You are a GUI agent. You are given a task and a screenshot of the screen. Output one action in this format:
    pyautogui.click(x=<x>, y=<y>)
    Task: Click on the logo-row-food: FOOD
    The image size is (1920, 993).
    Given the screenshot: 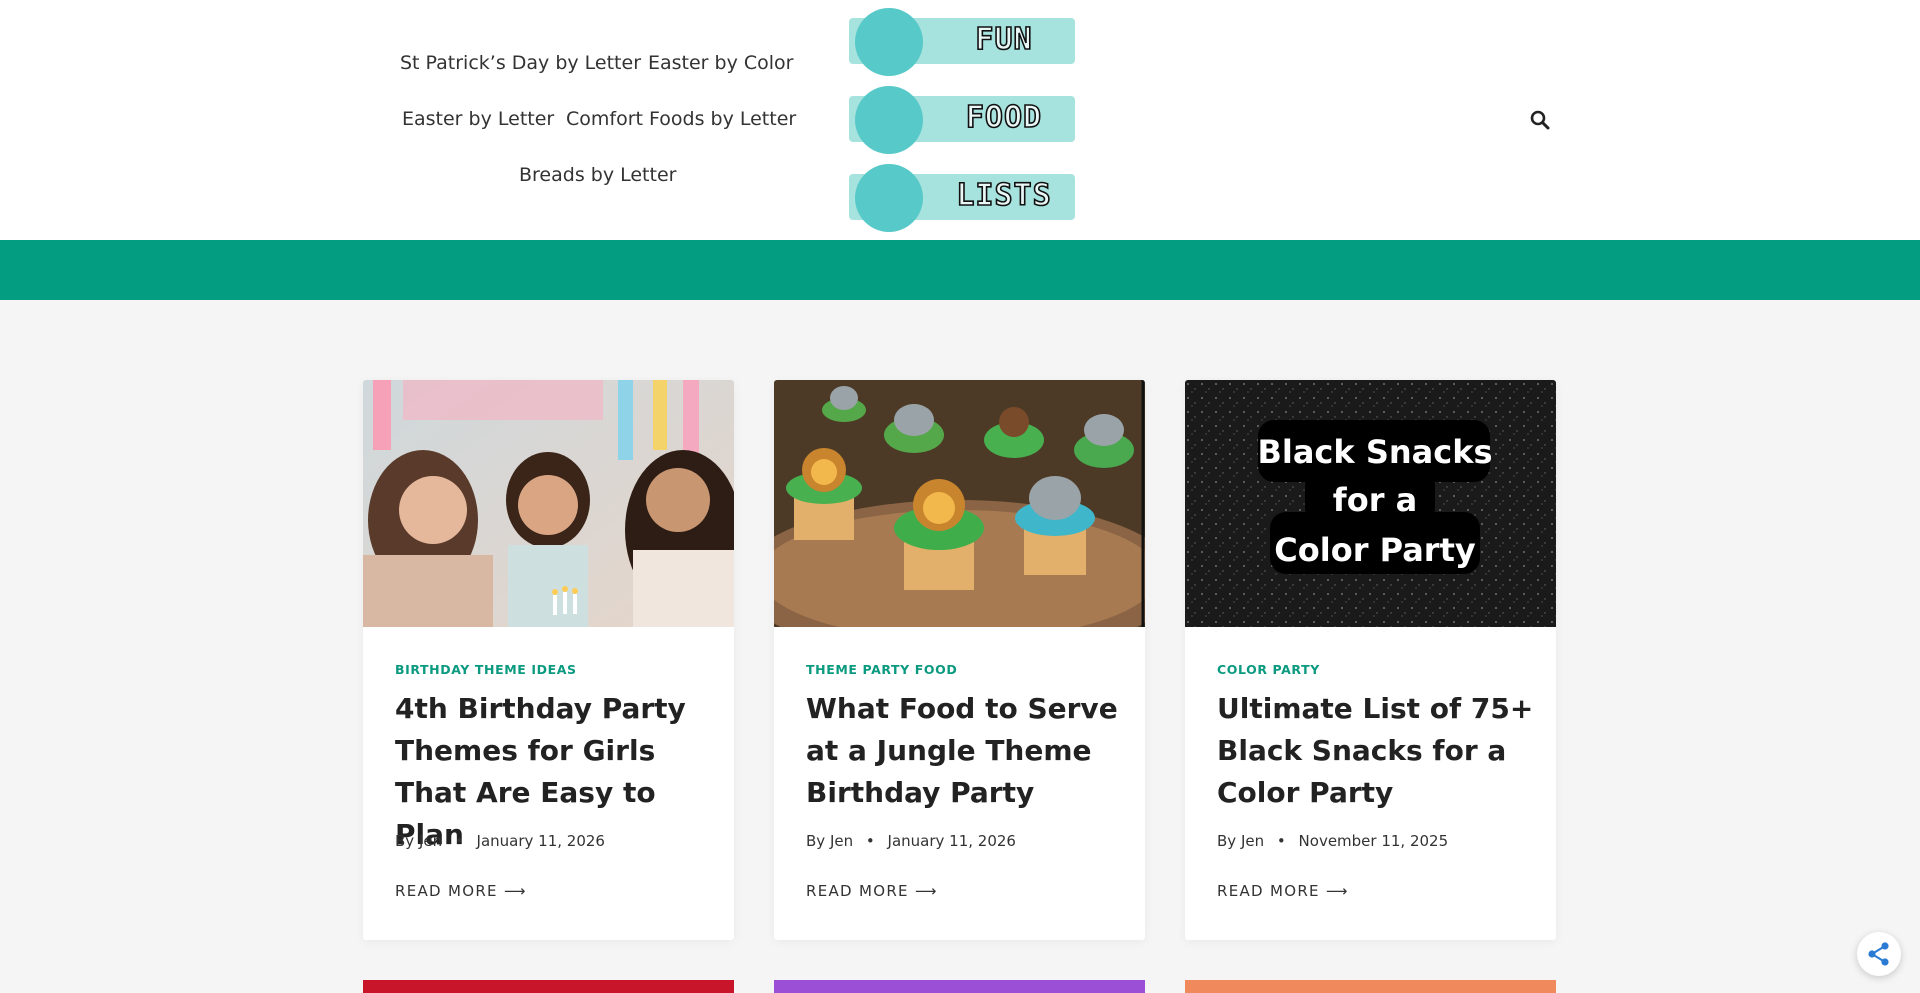 What is the action you would take?
    pyautogui.click(x=962, y=118)
    